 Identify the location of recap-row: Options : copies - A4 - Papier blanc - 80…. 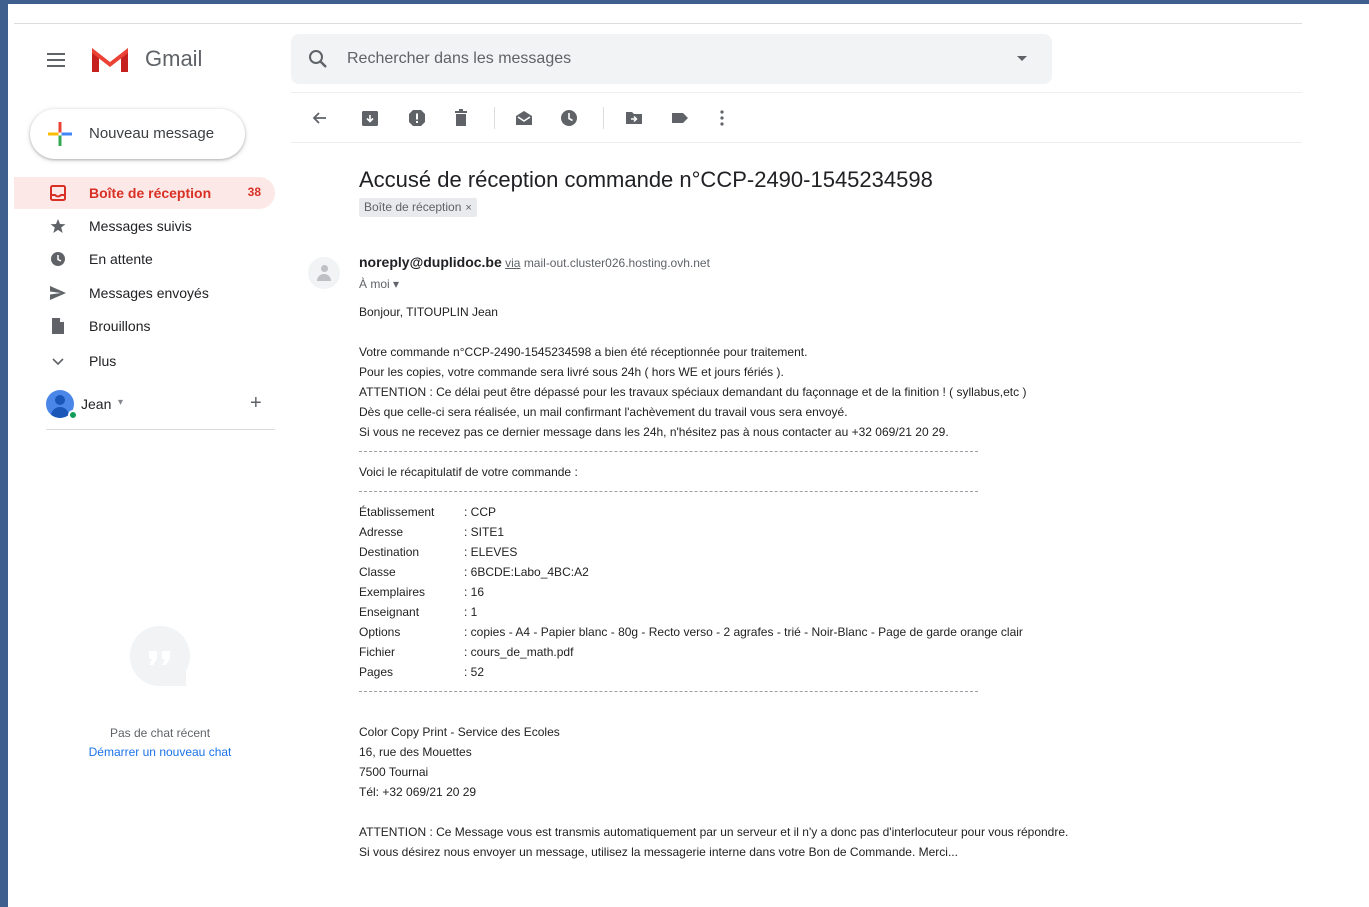
(829, 632).